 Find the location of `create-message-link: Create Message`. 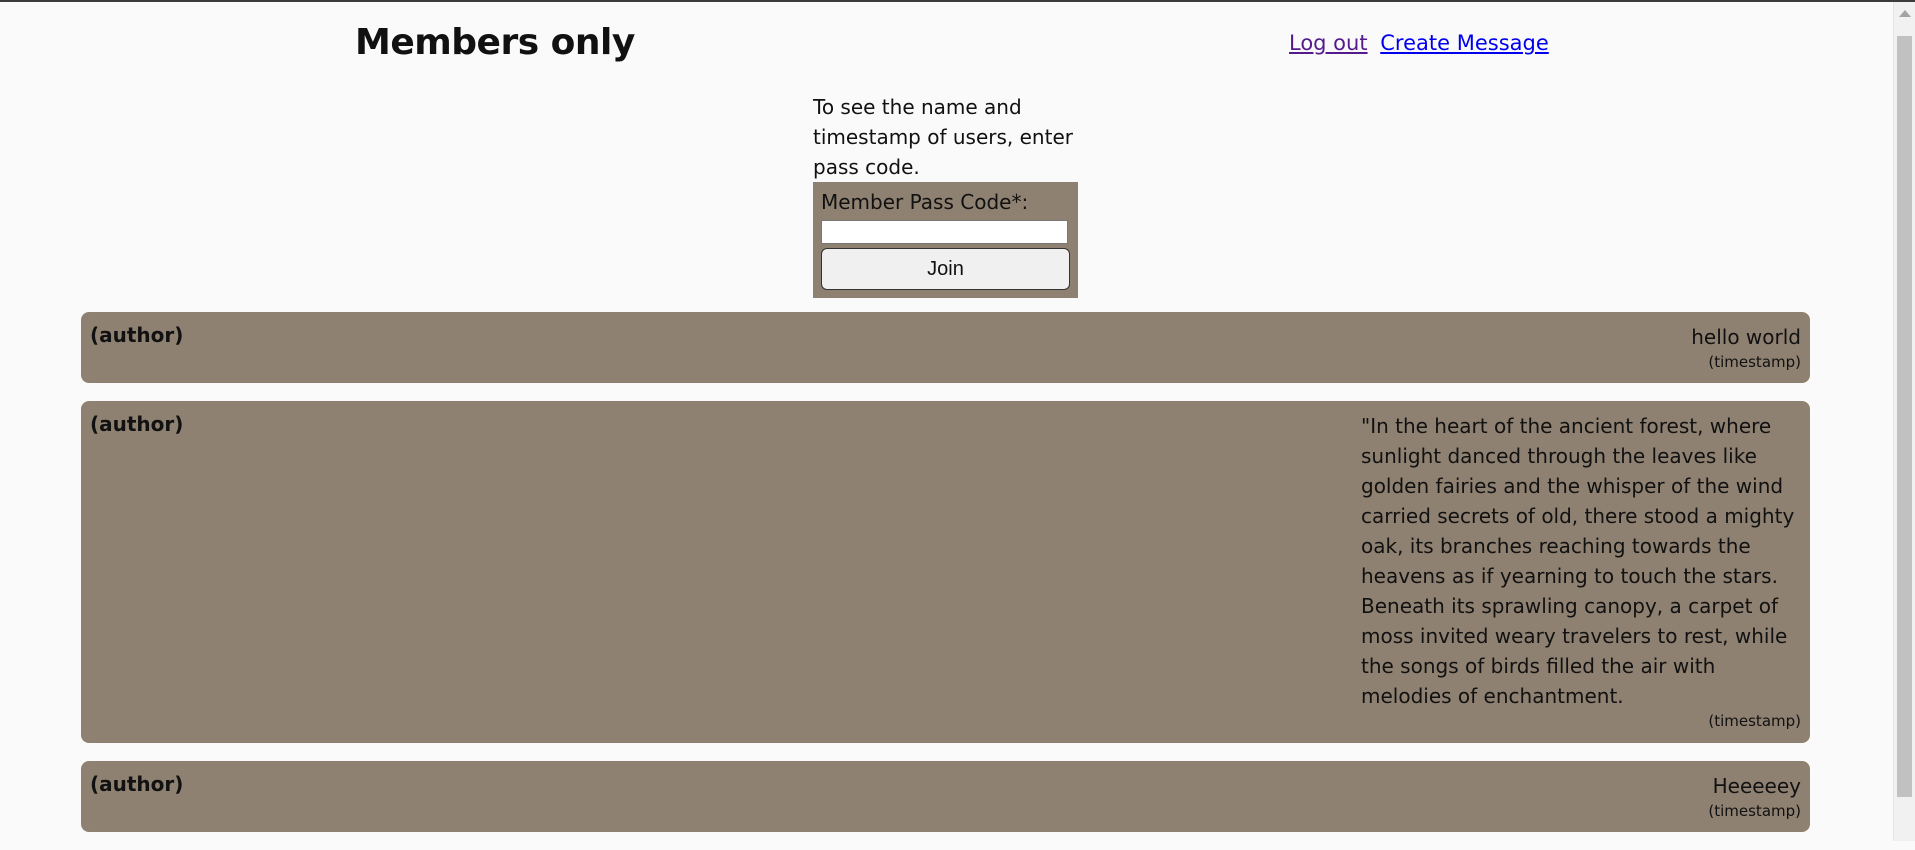

create-message-link: Create Message is located at coordinates (1464, 43).